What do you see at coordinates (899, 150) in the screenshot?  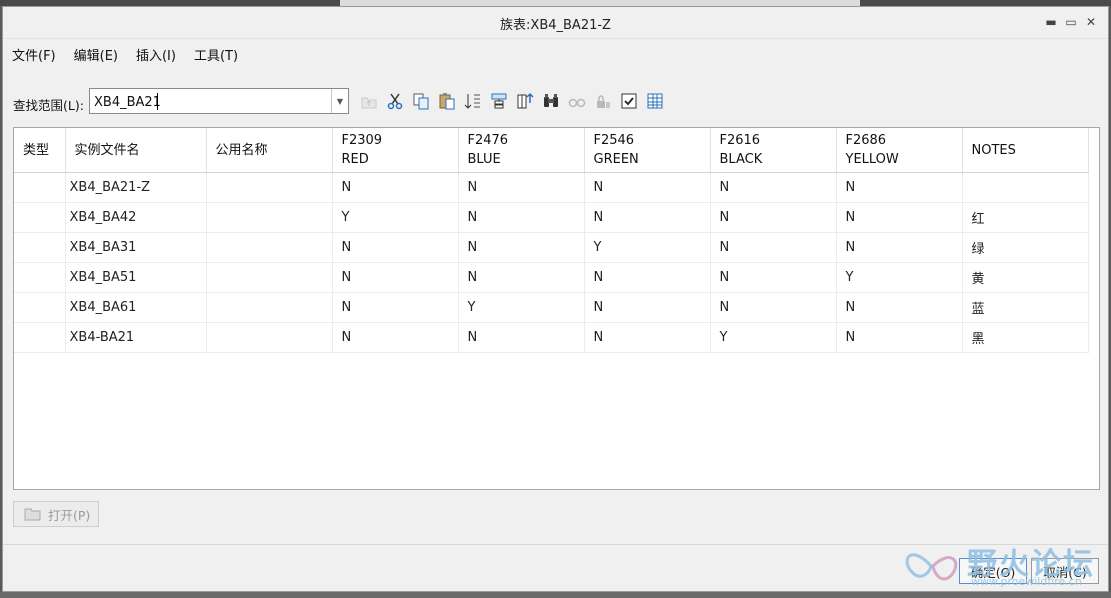 I see `column-header: F2686 YELLOW` at bounding box center [899, 150].